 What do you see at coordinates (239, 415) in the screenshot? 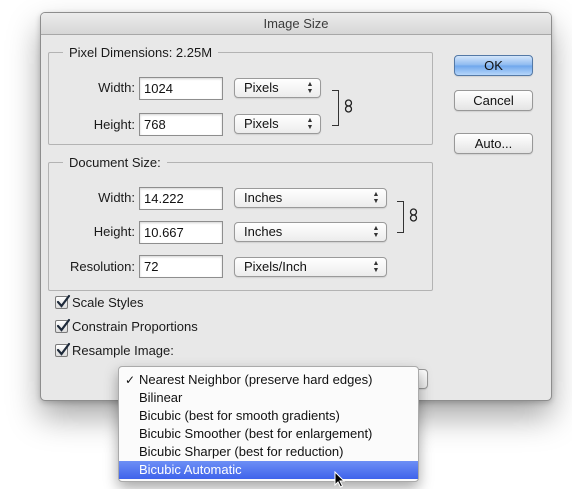
I see `menu-item-label: Bicubic (best for smooth gradients)` at bounding box center [239, 415].